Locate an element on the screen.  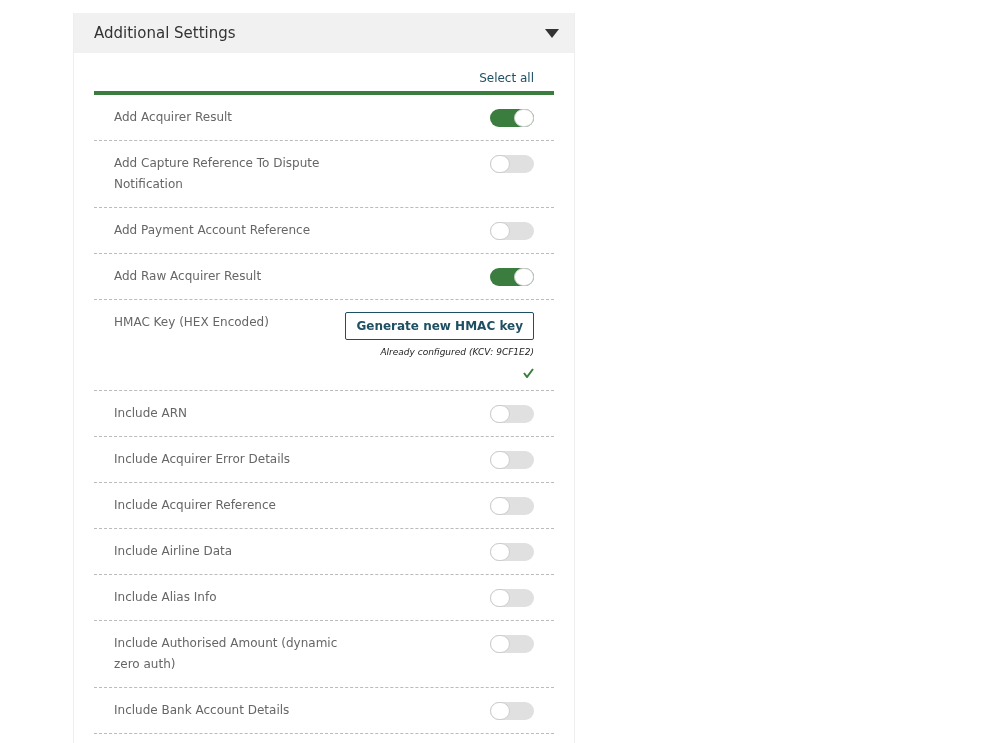
select-all-link: Select all is located at coordinates (506, 78).